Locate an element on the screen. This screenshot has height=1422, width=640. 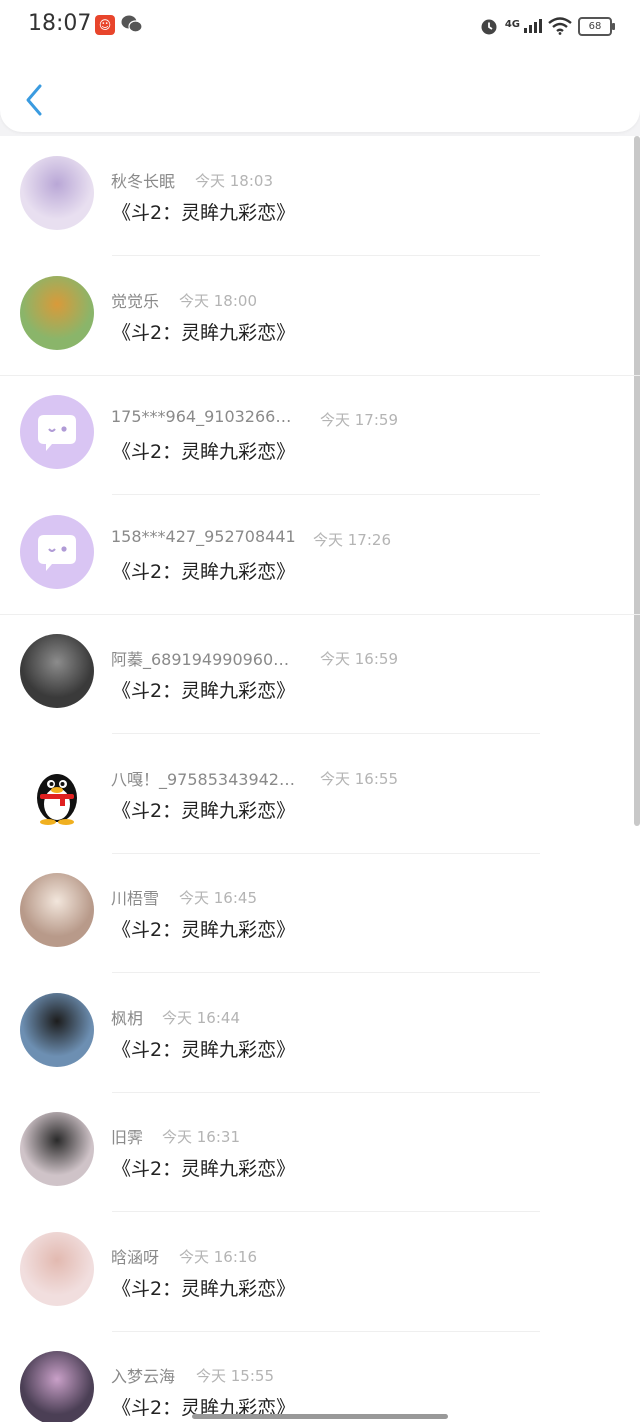
list-item: 八嘎！_97585343942… 今天 16:55 《斗2：灵眸九彩恋》 is located at coordinates (320, 794).